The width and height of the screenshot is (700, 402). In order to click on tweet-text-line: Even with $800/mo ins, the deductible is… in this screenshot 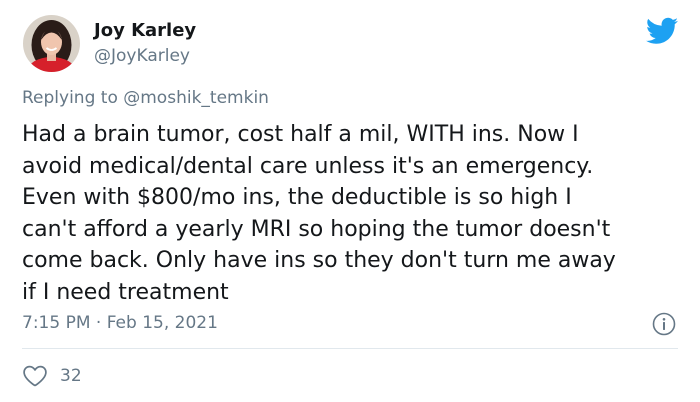, I will do `click(297, 197)`.